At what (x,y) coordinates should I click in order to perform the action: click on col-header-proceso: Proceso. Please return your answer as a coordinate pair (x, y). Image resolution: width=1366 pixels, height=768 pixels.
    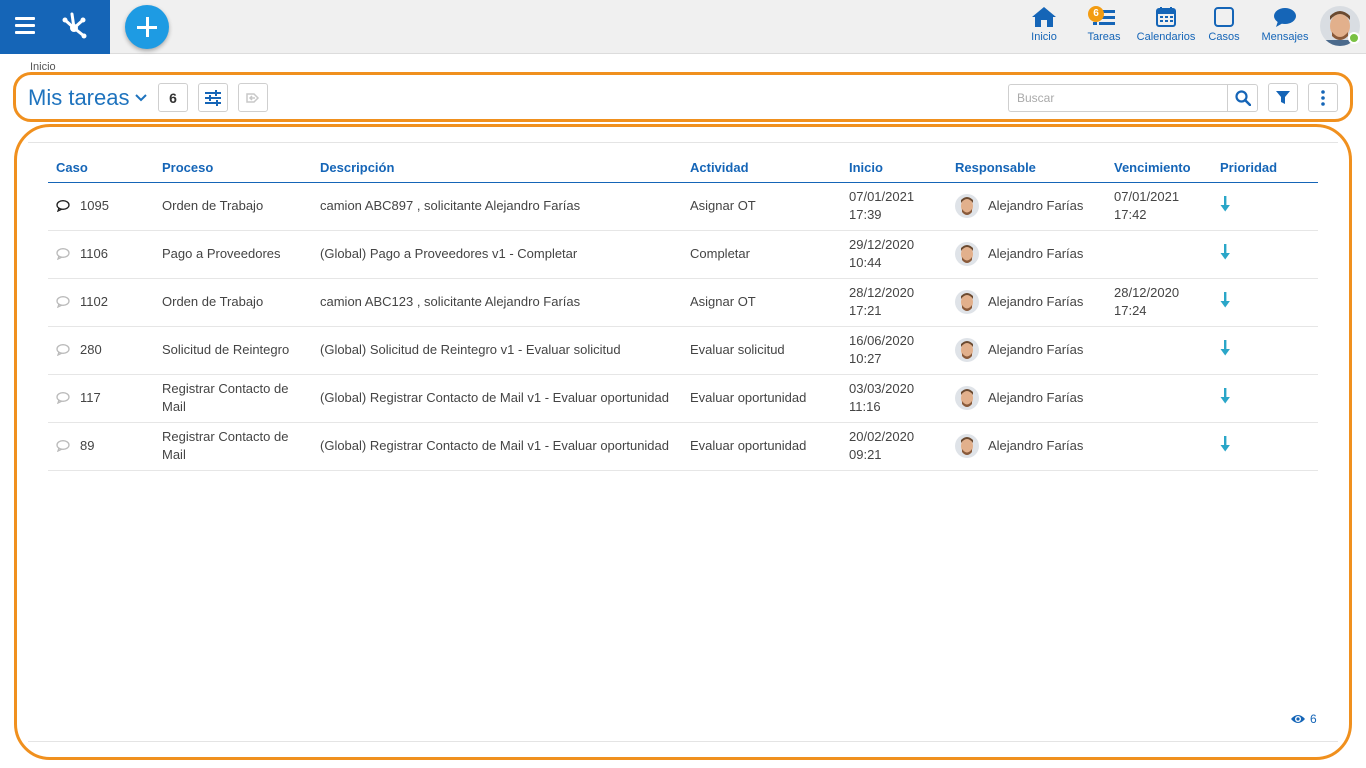
    Looking at the image, I should click on (233, 168).